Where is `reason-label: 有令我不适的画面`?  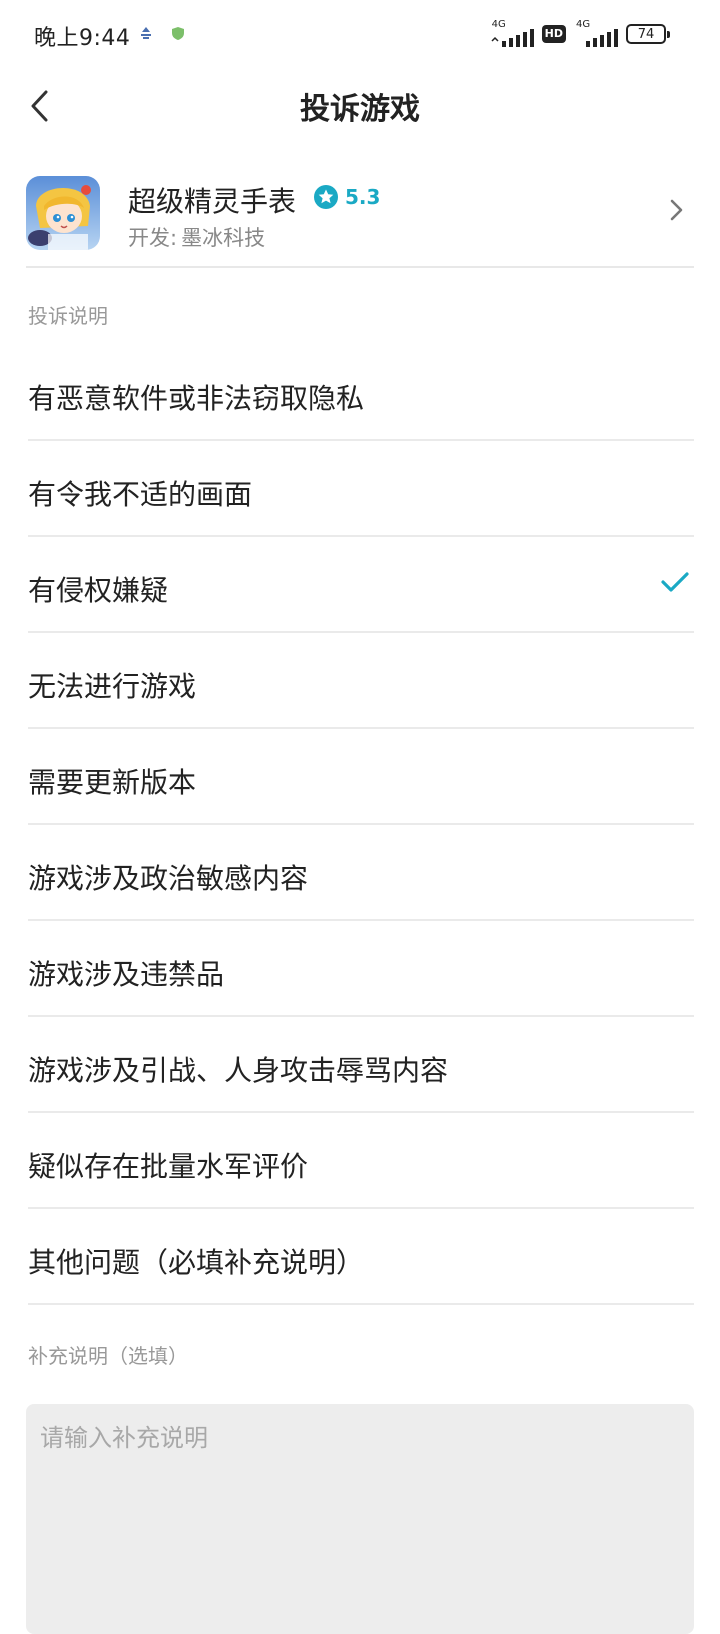
reason-label: 有令我不适的画面 is located at coordinates (140, 494).